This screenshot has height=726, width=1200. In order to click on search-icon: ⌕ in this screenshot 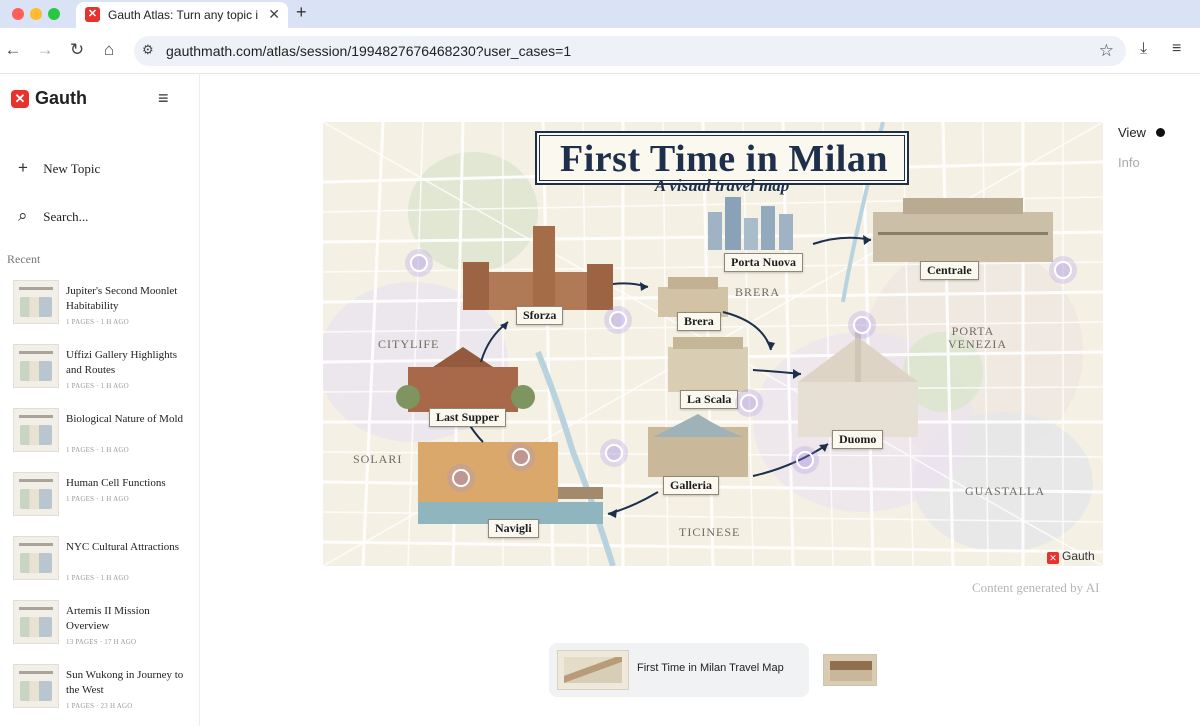, I will do `click(23, 215)`.